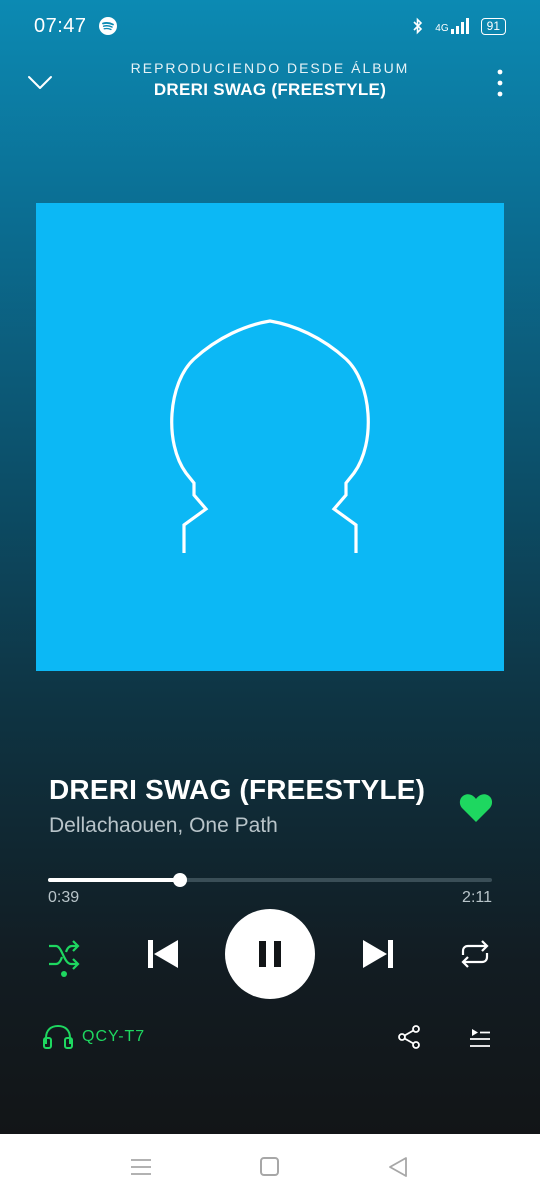  What do you see at coordinates (163, 826) in the screenshot?
I see `track-artists: Dellachaouen, One Path` at bounding box center [163, 826].